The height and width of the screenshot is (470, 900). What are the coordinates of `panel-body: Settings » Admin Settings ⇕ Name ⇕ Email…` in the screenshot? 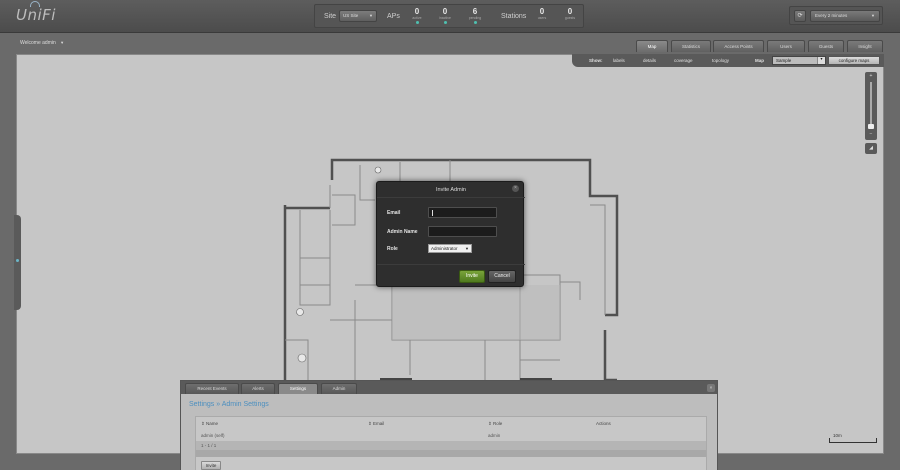 It's located at (449, 432).